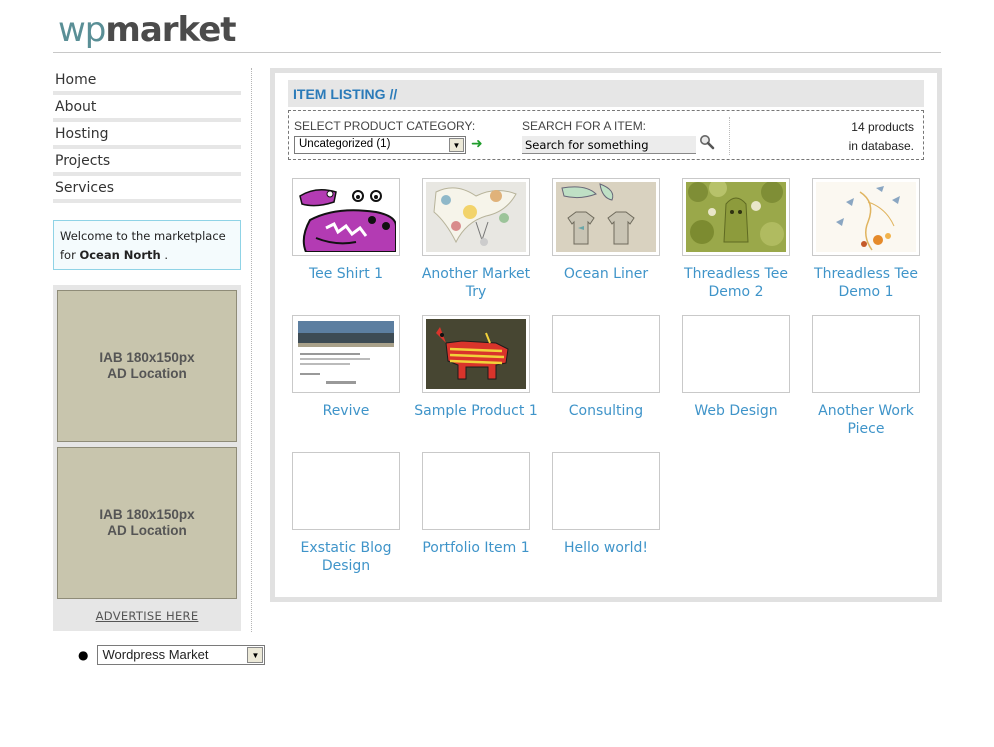 This screenshot has width=994, height=747. I want to click on product-card: Revive, so click(346, 383).